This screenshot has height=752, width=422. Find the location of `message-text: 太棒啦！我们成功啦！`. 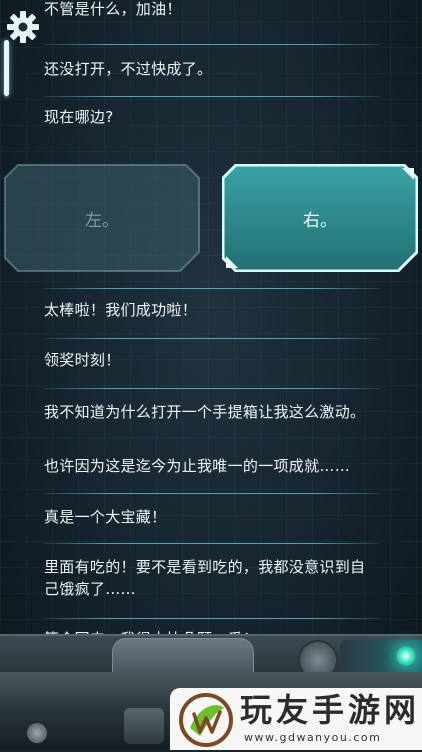

message-text: 太棒啦！我们成功啦！ is located at coordinates (121, 310).